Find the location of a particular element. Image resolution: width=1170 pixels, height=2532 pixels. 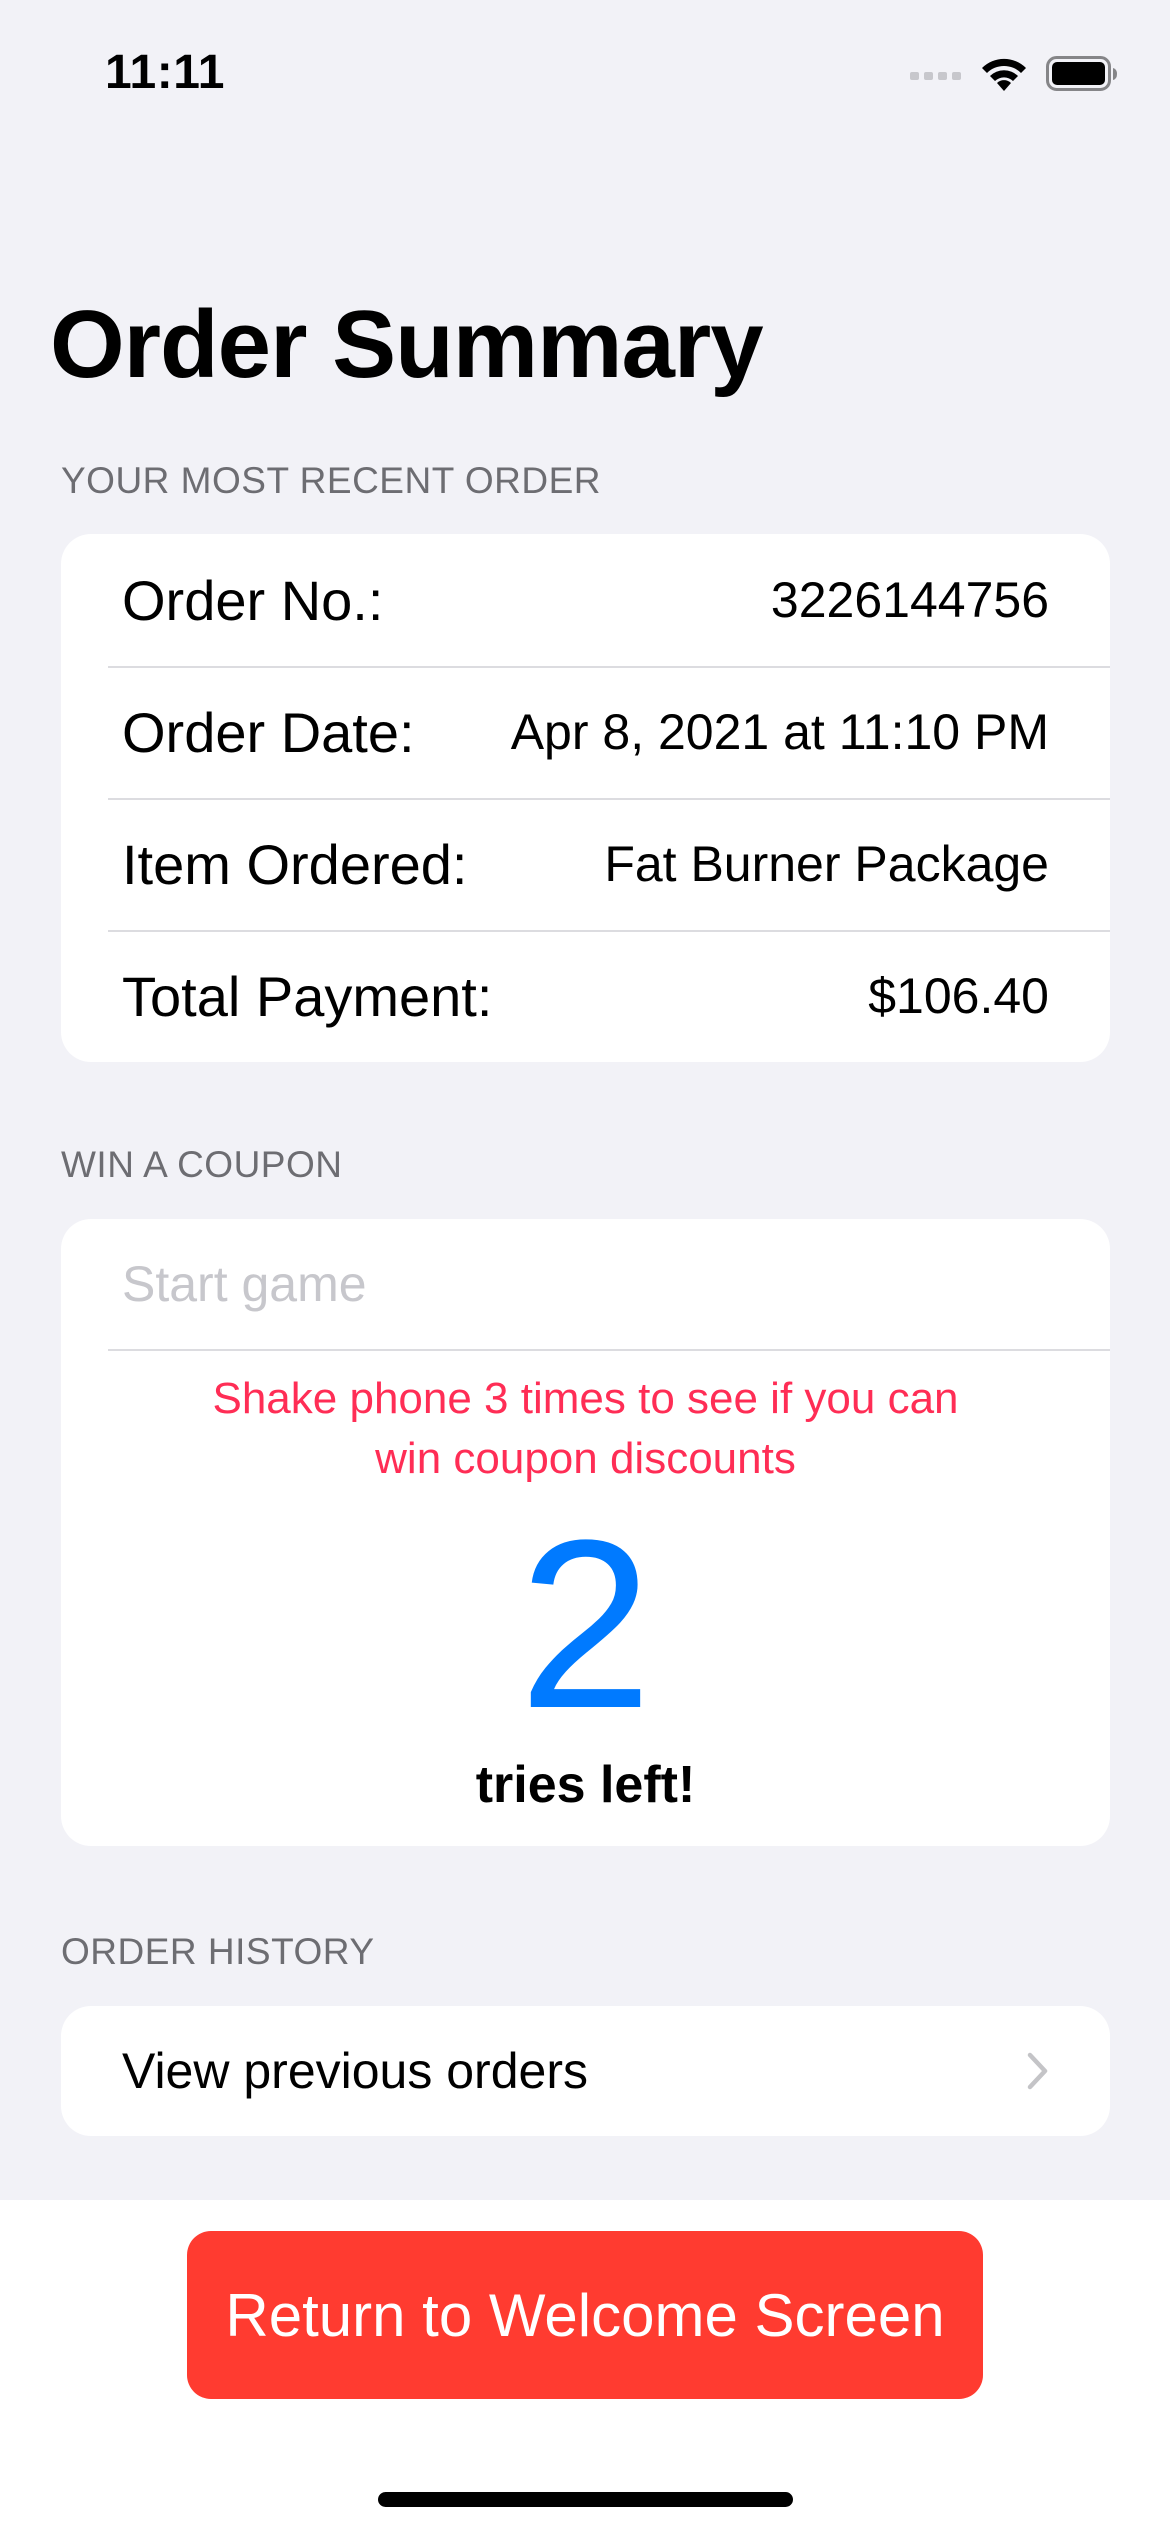

status-icons is located at coordinates (1014, 74).